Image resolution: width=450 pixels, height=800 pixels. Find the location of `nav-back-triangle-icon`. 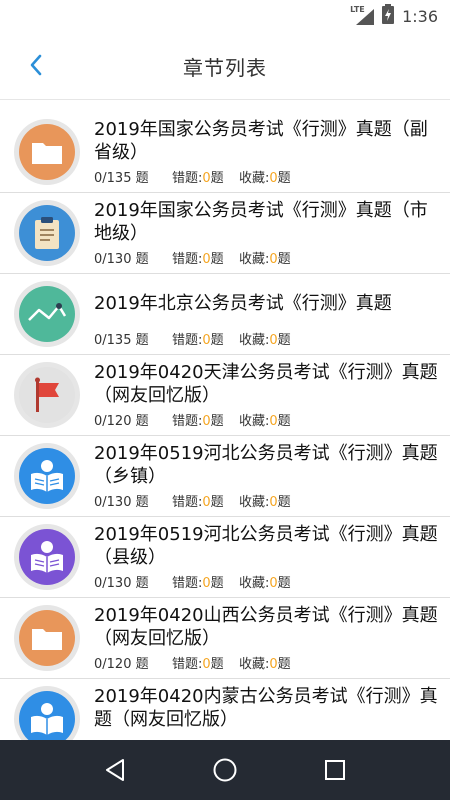

nav-back-triangle-icon is located at coordinates (115, 770).